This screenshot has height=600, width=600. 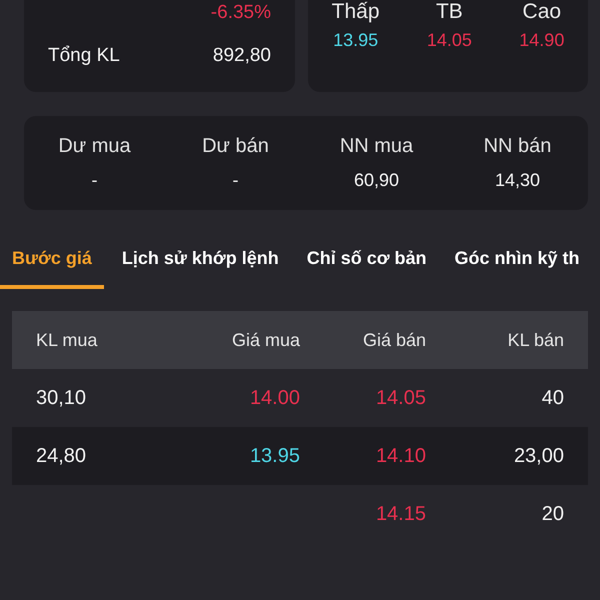 I want to click on tab: Bước giá, so click(x=52, y=263).